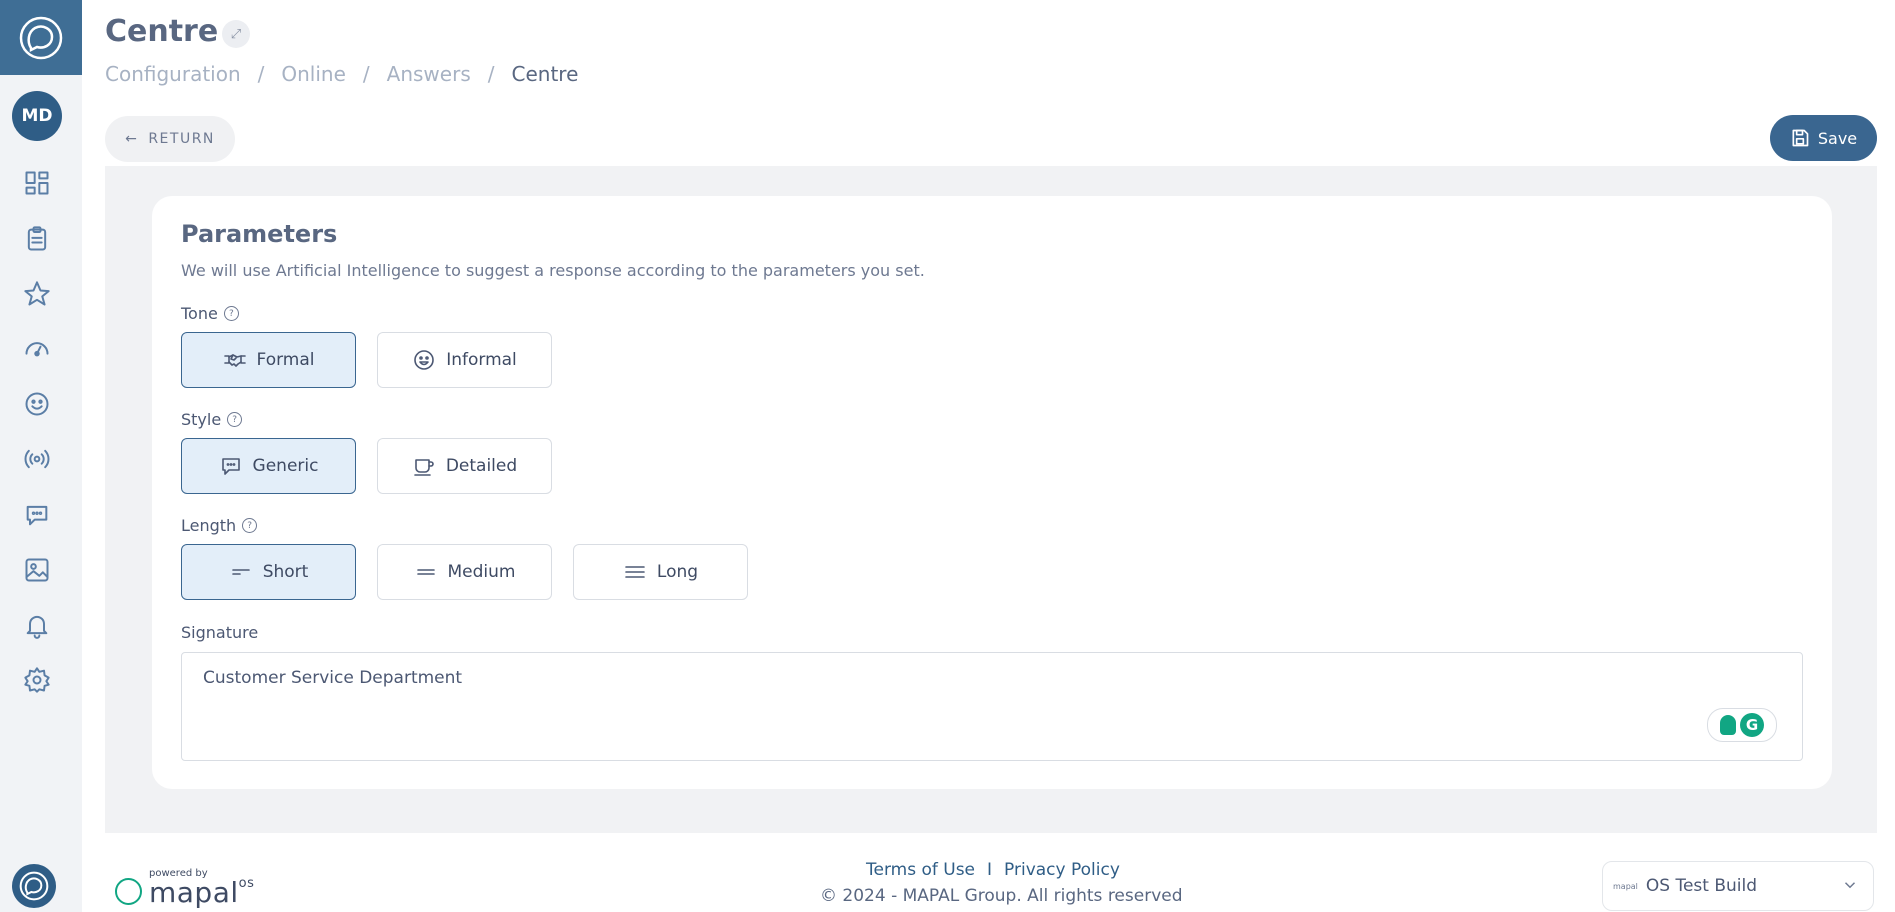 This screenshot has width=1895, height=912. What do you see at coordinates (429, 74) in the screenshot?
I see `breadcrumb-item-answers: Answers` at bounding box center [429, 74].